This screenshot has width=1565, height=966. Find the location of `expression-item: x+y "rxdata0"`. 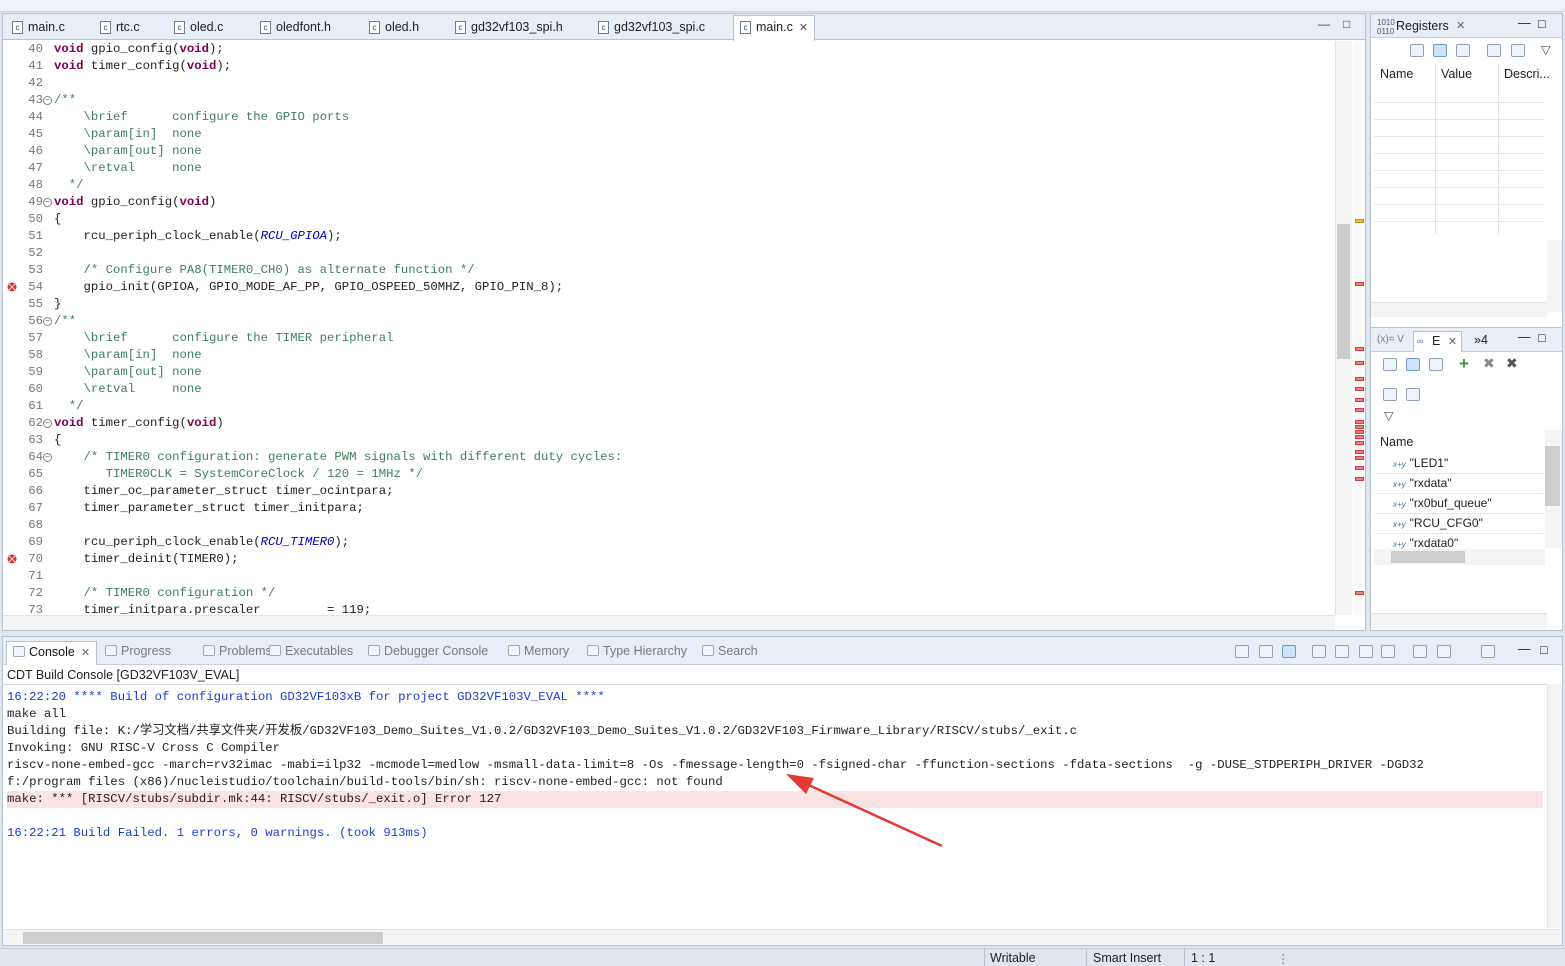

expression-item: x+y "rxdata0" is located at coordinates (1425, 543).